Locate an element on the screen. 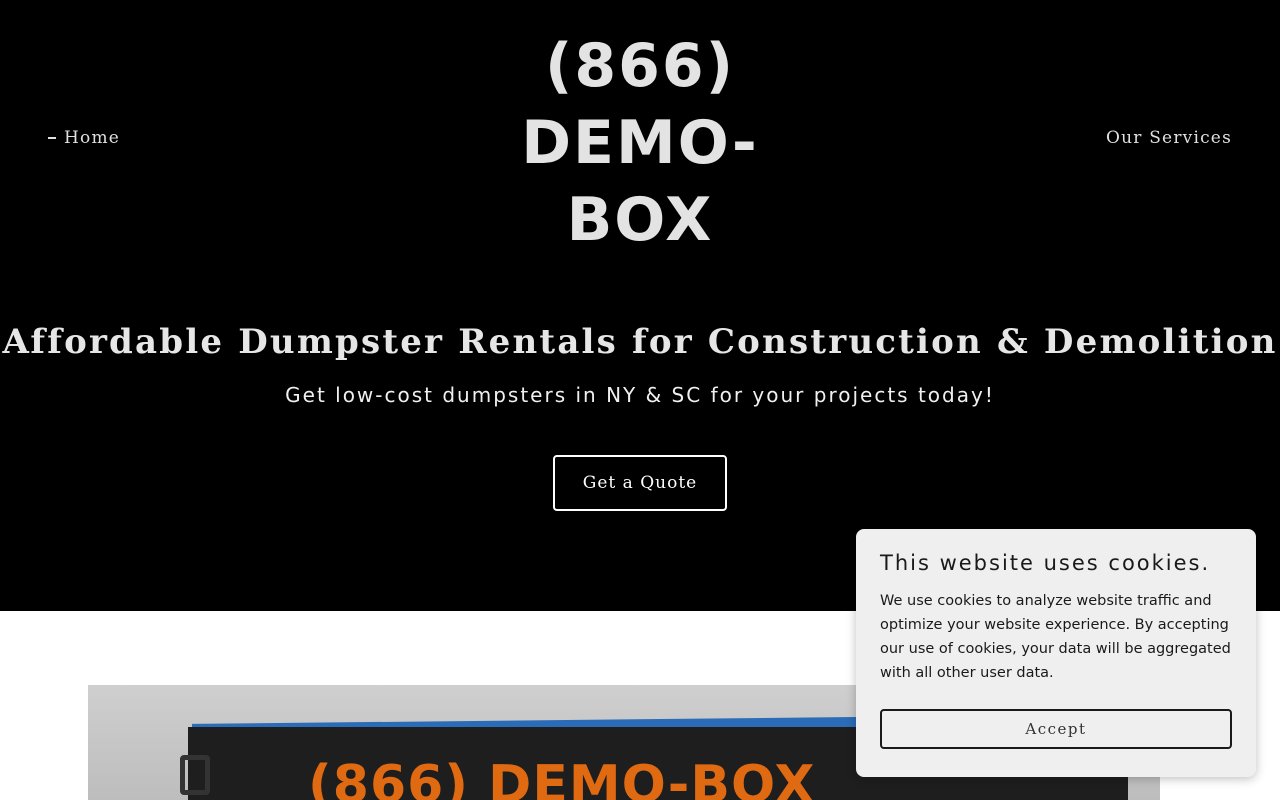  accept-cookies-button: Accept is located at coordinates (1056, 729).